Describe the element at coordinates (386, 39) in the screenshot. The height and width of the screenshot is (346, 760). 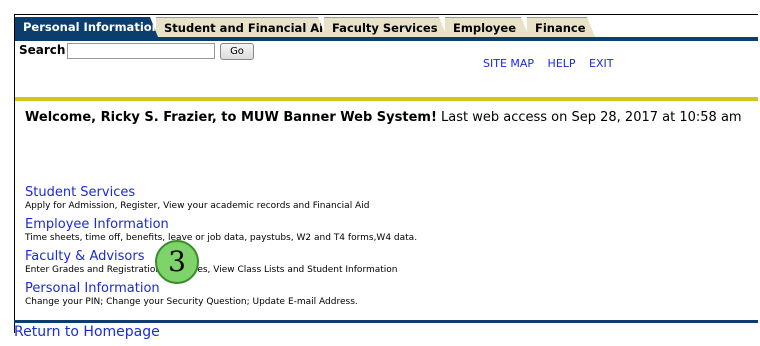
I see `tab-underline` at that location.